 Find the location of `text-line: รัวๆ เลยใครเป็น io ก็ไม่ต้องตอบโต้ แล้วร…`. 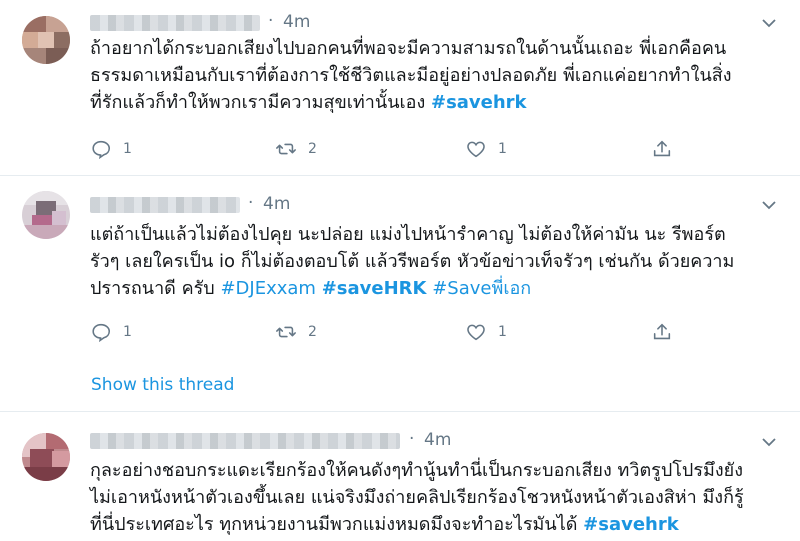

text-line: รัวๆ เลยใครเป็น io ก็ไม่ต้องตอบโต้ แล้วร… is located at coordinates (412, 261).